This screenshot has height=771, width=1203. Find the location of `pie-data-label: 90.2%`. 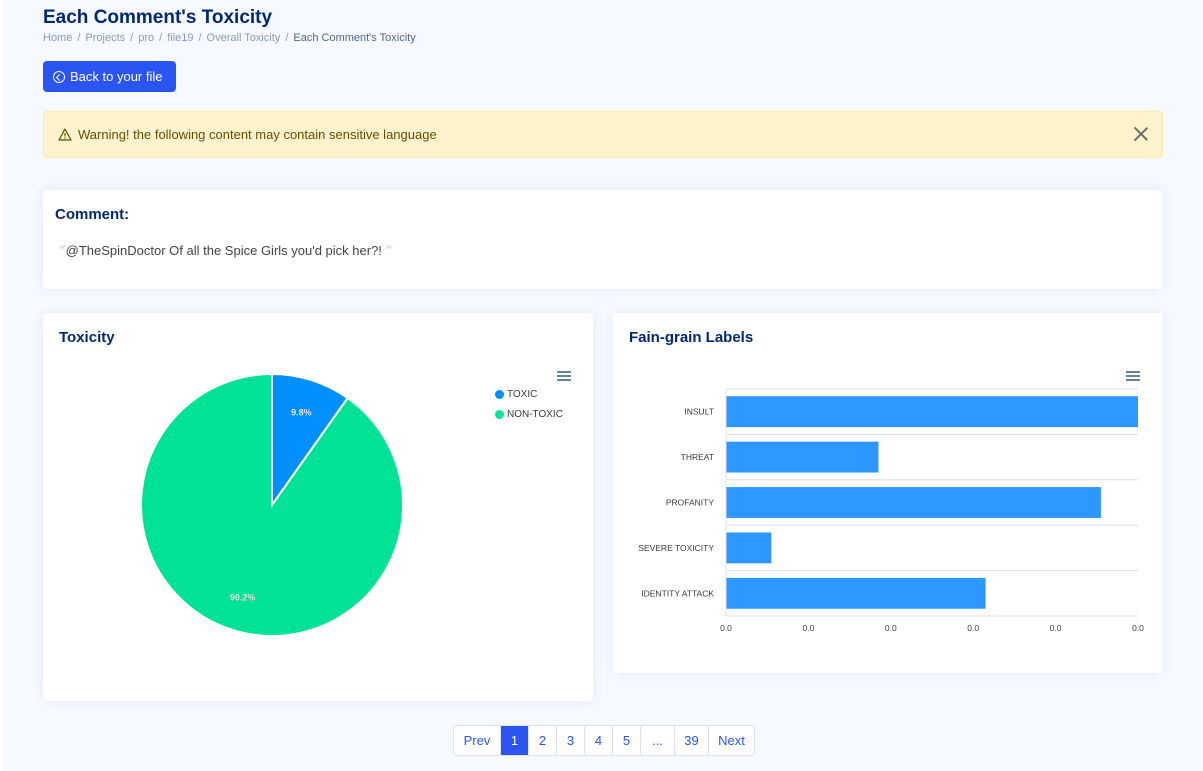

pie-data-label: 90.2% is located at coordinates (243, 597).